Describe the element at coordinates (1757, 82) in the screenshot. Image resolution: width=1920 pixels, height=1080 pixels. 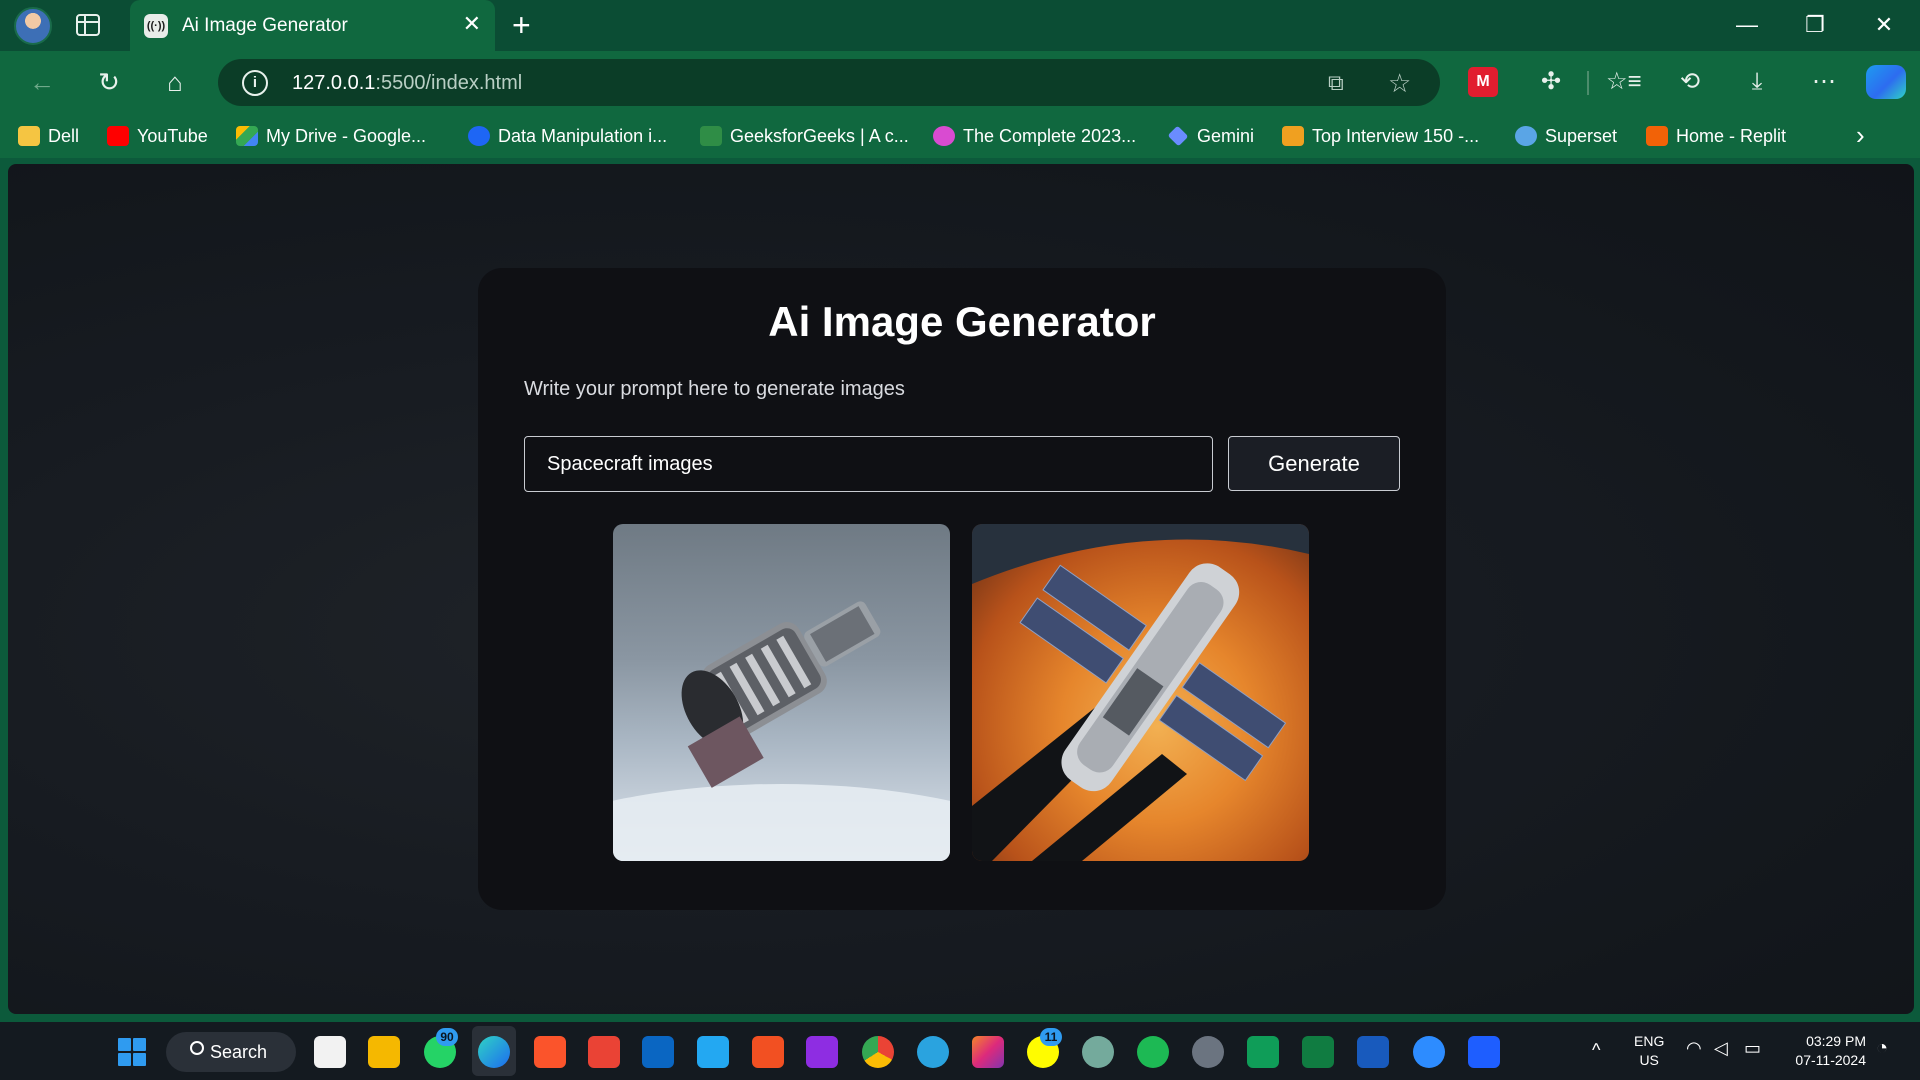
I see `download-icon: ⤓` at that location.